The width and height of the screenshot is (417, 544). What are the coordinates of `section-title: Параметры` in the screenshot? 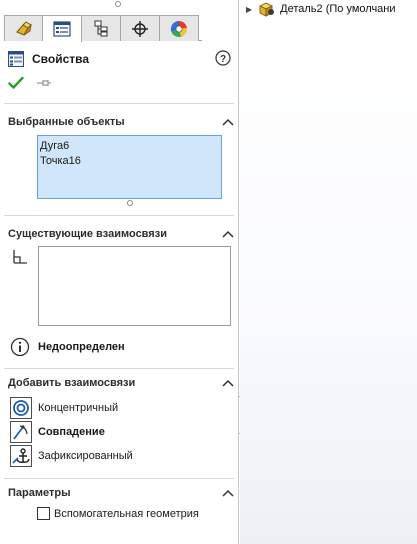 It's located at (39, 493).